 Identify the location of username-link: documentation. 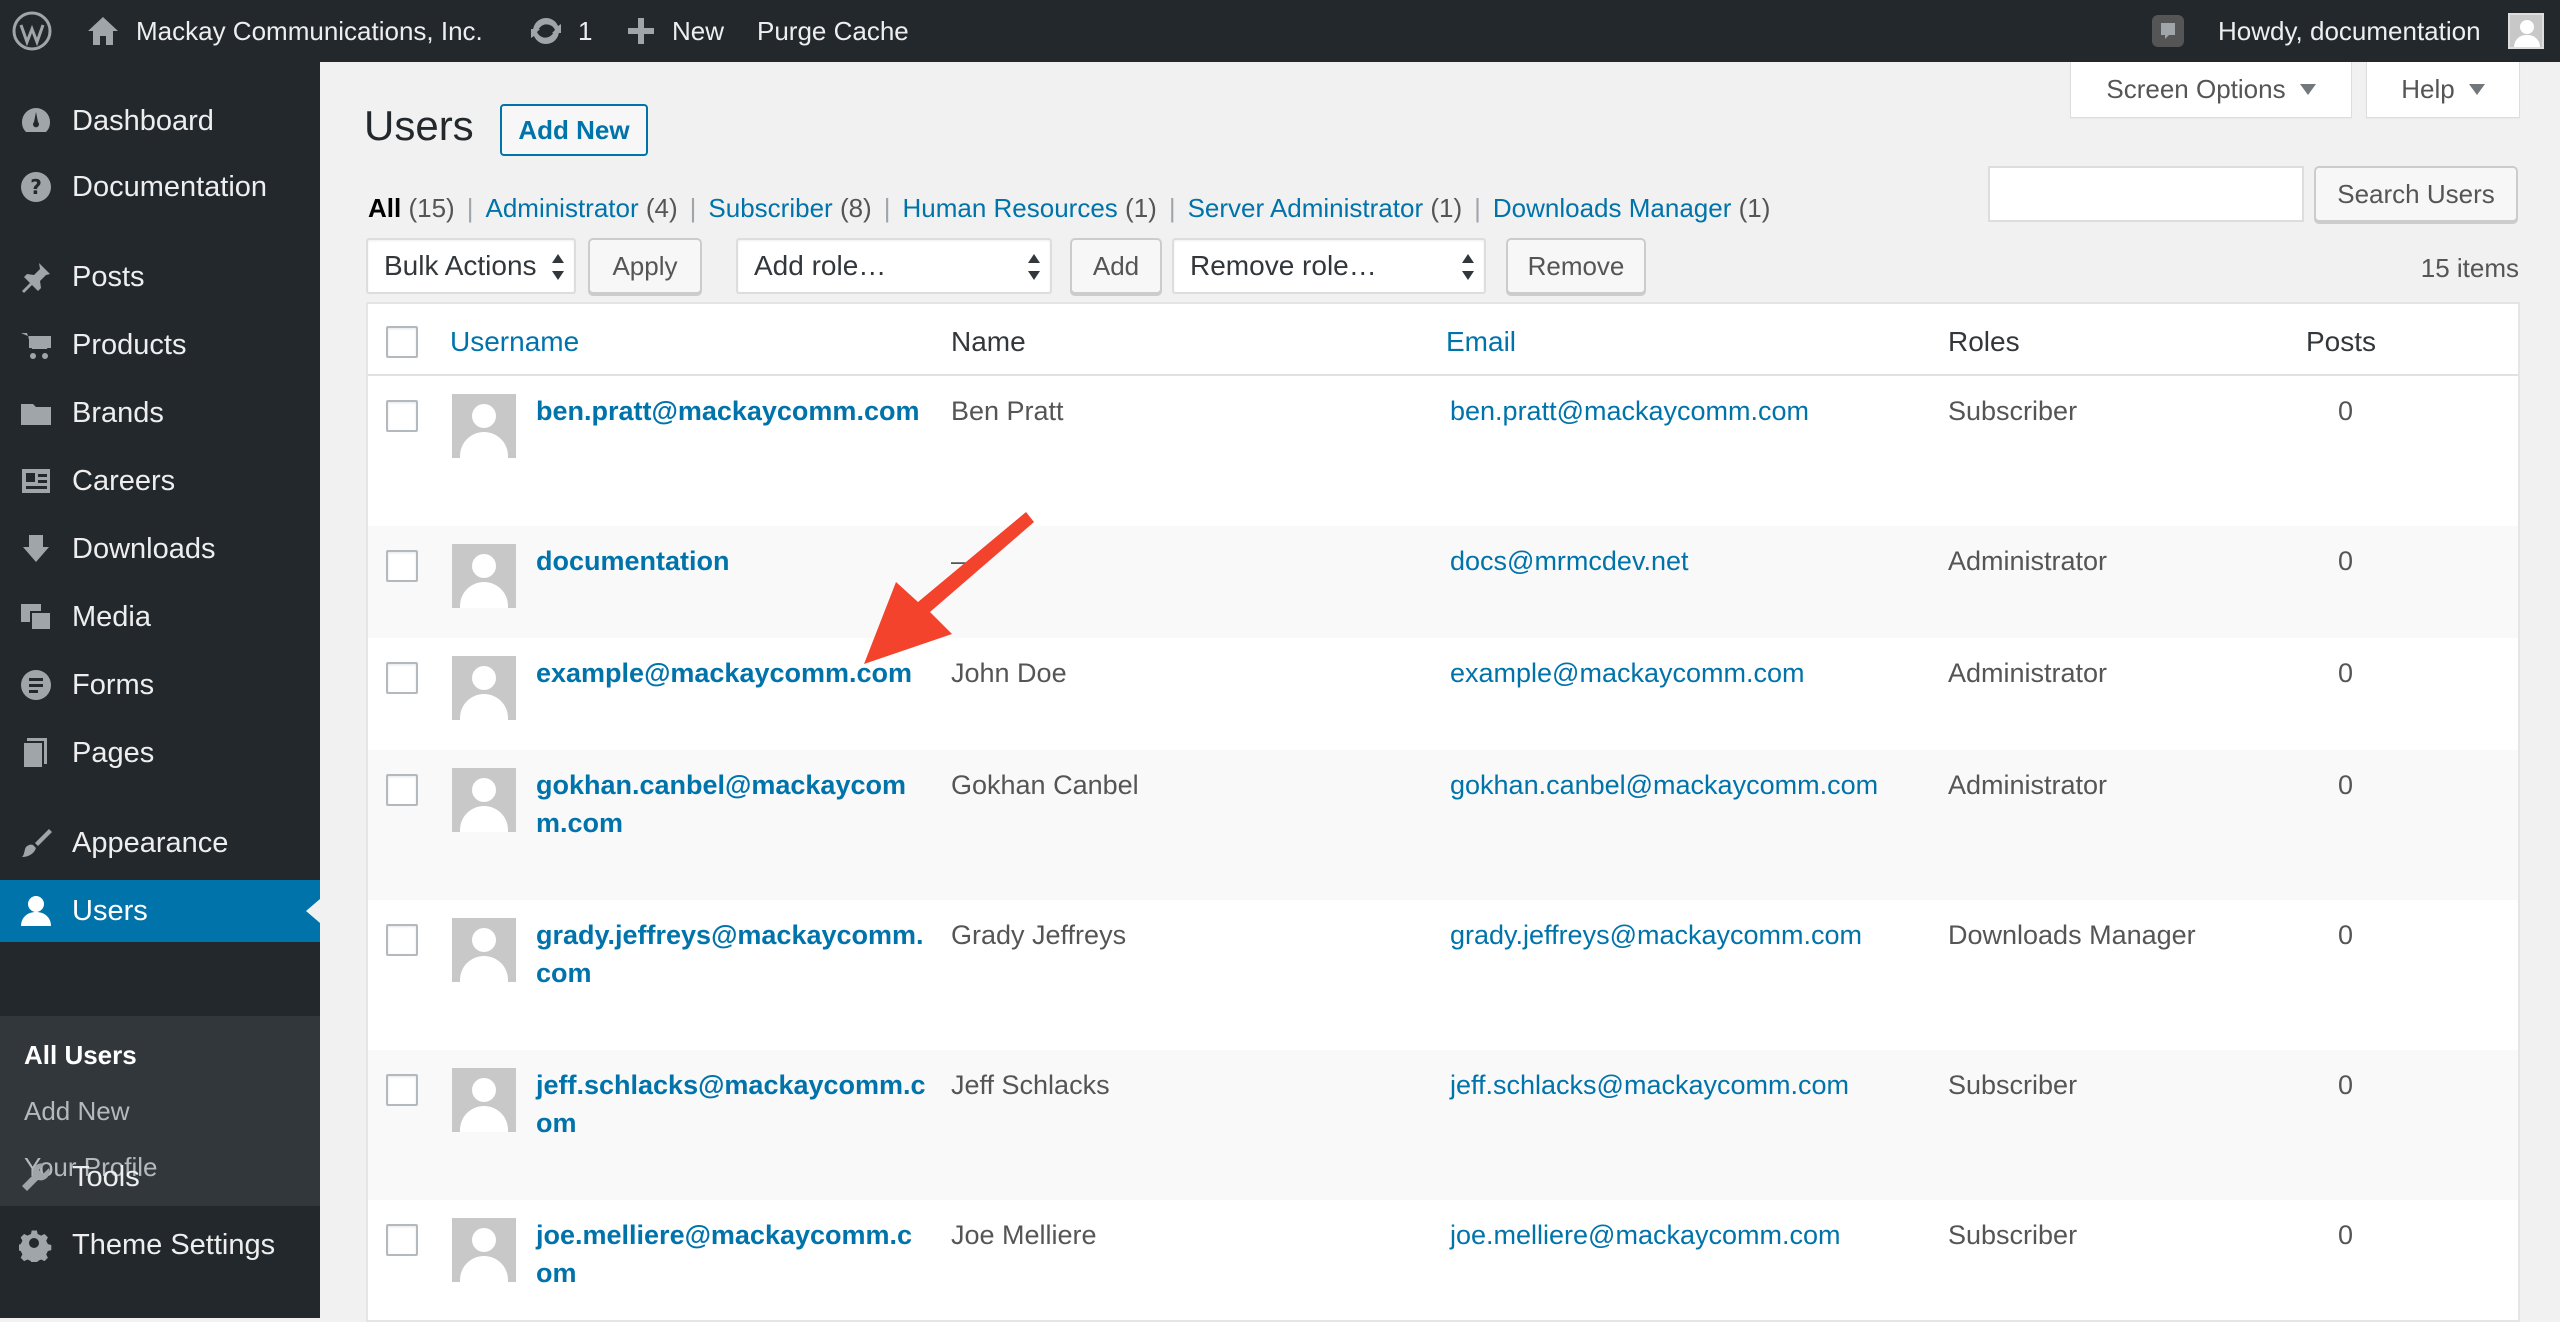
(732, 561).